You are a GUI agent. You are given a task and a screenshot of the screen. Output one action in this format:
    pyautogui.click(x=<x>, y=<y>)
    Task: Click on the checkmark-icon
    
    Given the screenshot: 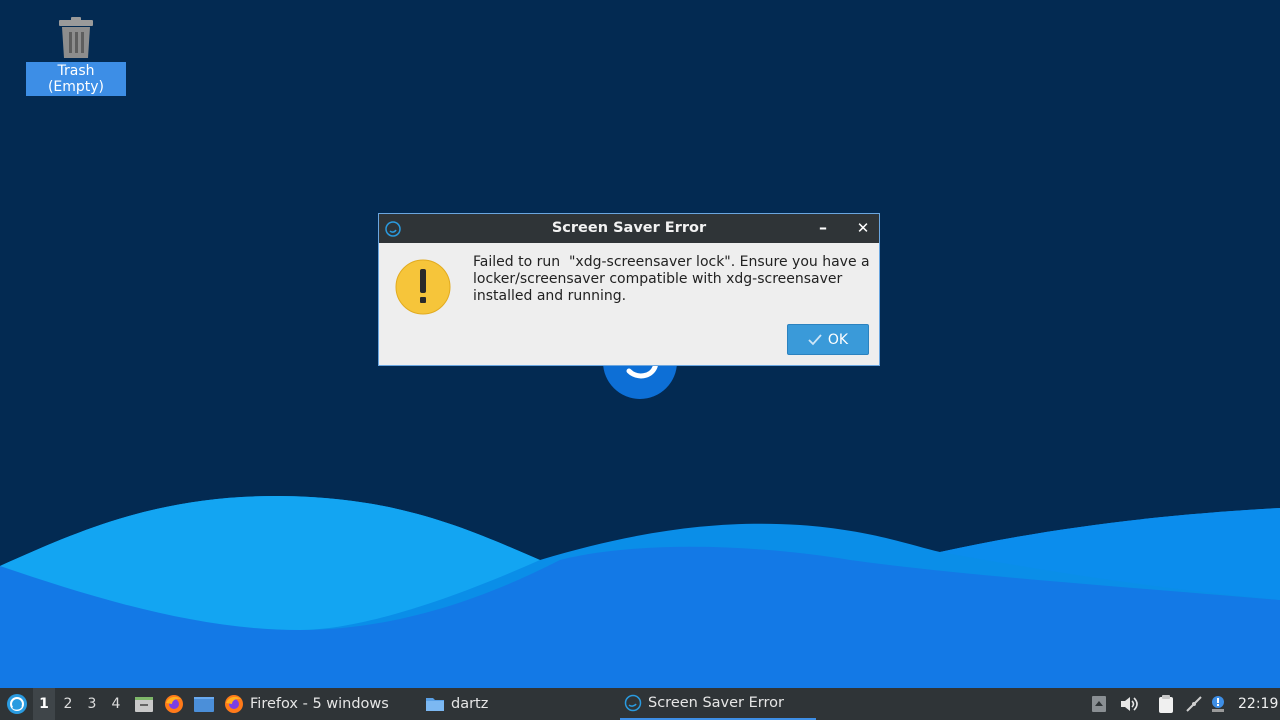 What is the action you would take?
    pyautogui.click(x=815, y=339)
    